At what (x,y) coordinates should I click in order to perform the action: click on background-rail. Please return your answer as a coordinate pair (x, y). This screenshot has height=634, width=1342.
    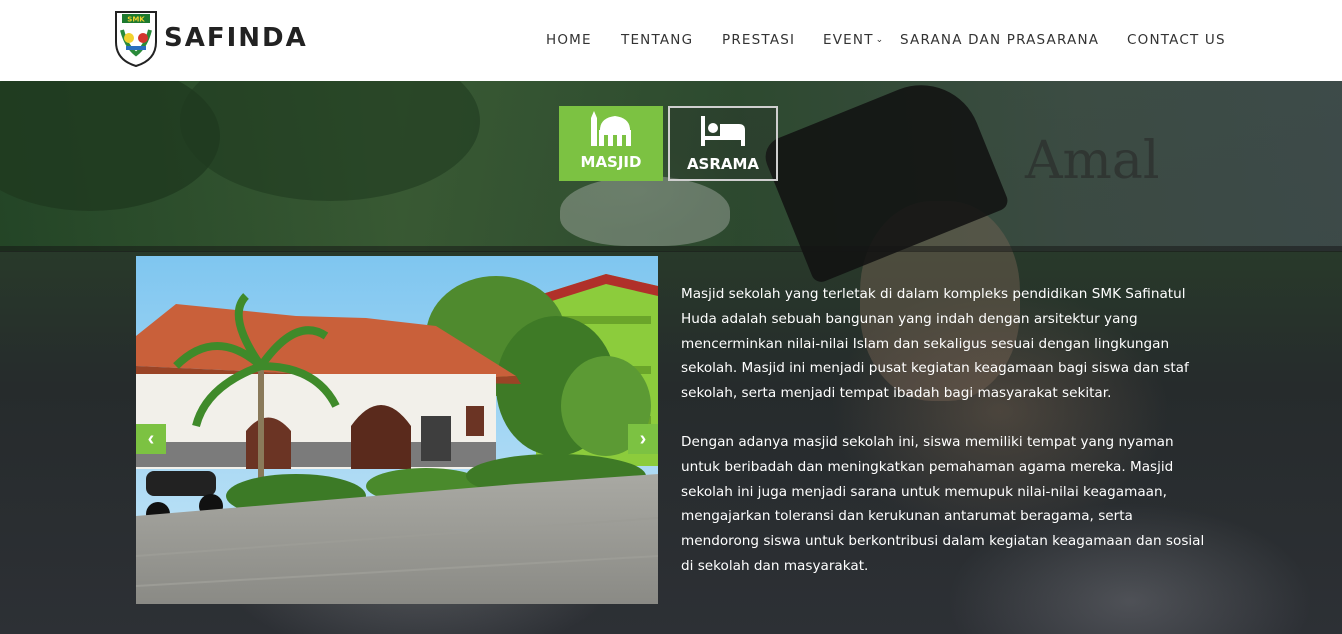
    Looking at the image, I should click on (671, 249).